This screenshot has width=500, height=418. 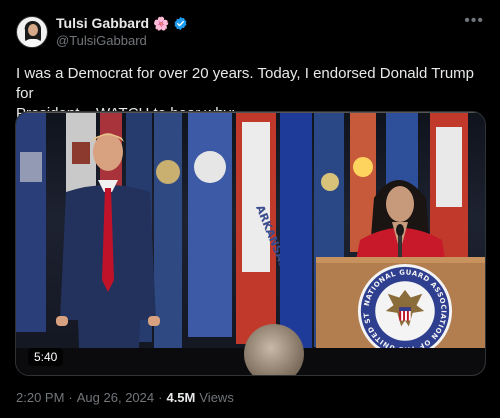 I want to click on tweet-time: 2:20 PM, so click(x=40, y=397).